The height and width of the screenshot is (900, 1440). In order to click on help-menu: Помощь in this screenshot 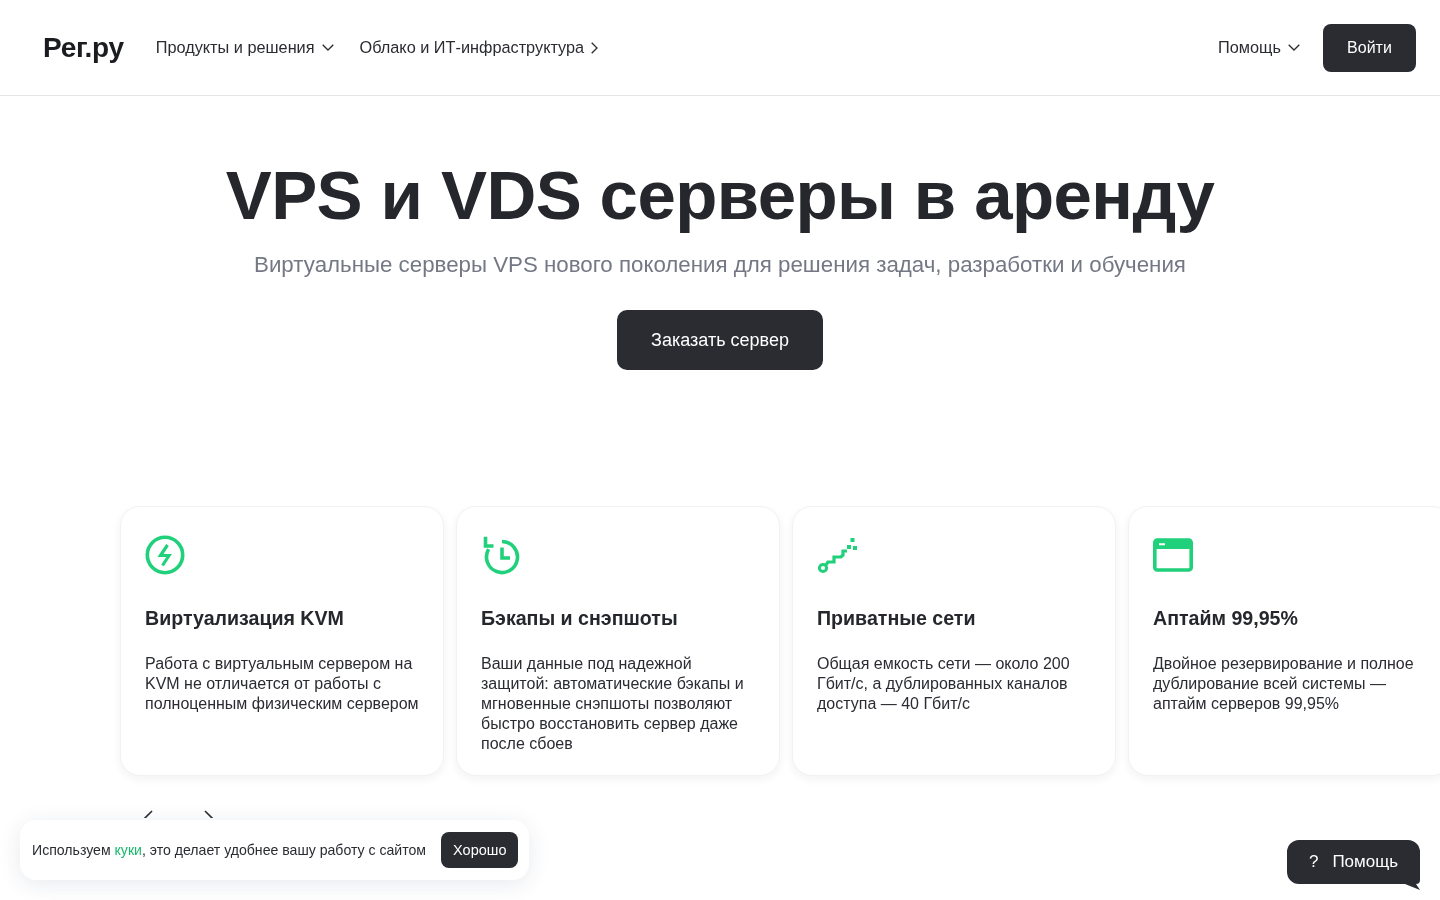, I will do `click(1259, 47)`.